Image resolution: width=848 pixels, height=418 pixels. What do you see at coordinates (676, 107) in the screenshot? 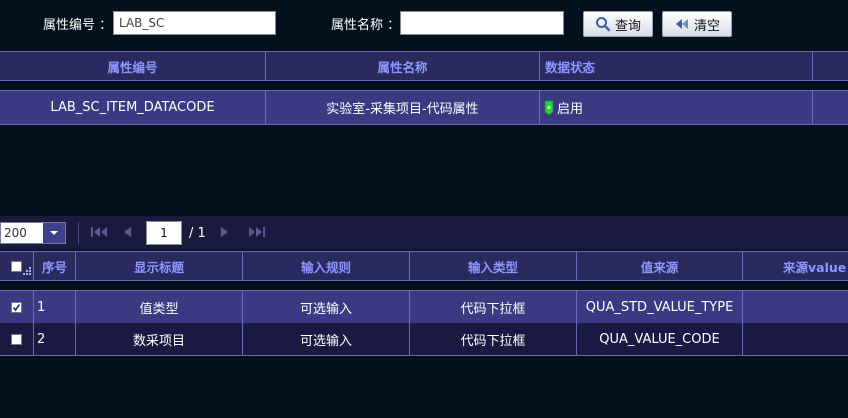
I see `cell-data-status: 启用` at bounding box center [676, 107].